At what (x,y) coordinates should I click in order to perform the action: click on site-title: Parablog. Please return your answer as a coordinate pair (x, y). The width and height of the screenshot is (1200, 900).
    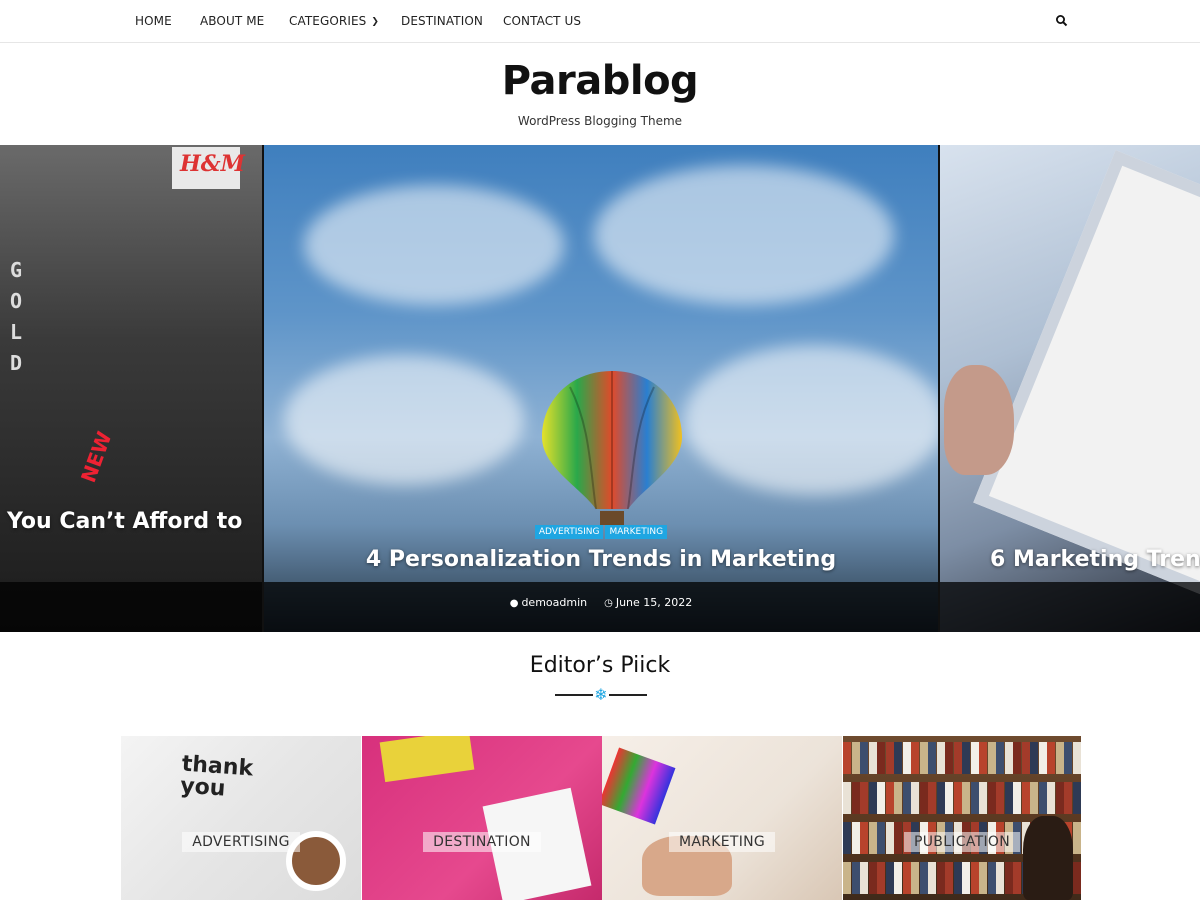
    Looking at the image, I should click on (600, 81).